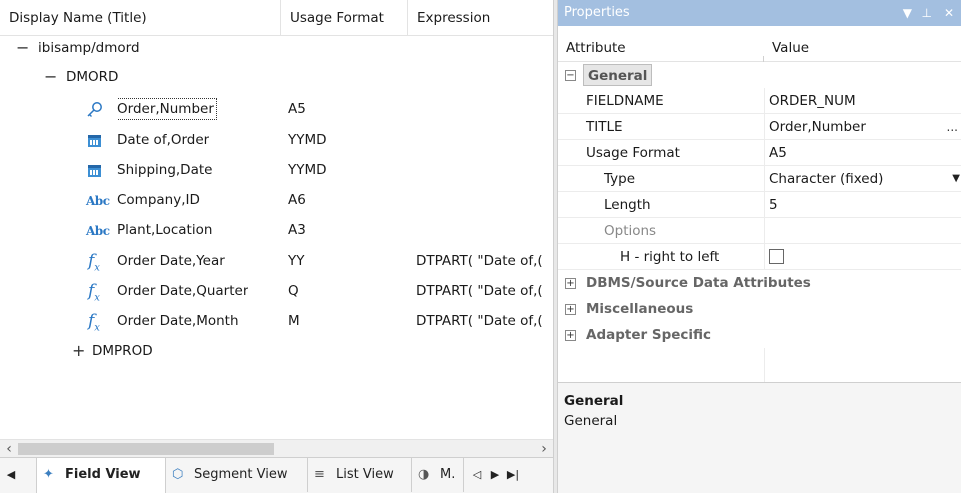 The image size is (961, 493). Describe the element at coordinates (759, 101) in the screenshot. I see `property-row: FIELDNAME ORDER_NUM` at that location.